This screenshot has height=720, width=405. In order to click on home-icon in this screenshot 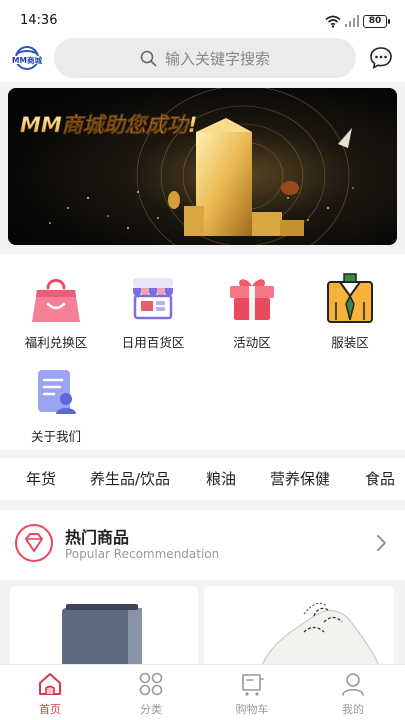, I will do `click(50, 684)`.